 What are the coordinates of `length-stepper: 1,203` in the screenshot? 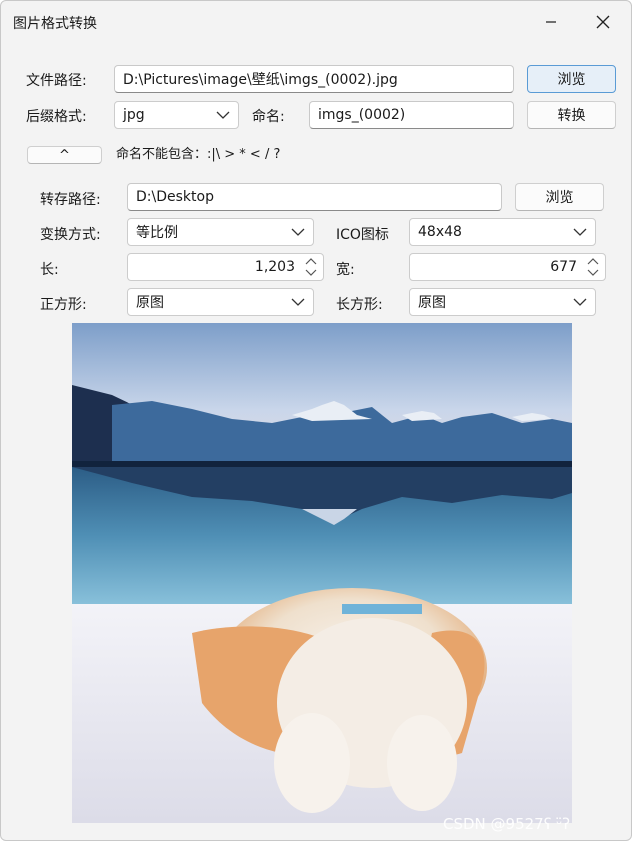 It's located at (225, 267).